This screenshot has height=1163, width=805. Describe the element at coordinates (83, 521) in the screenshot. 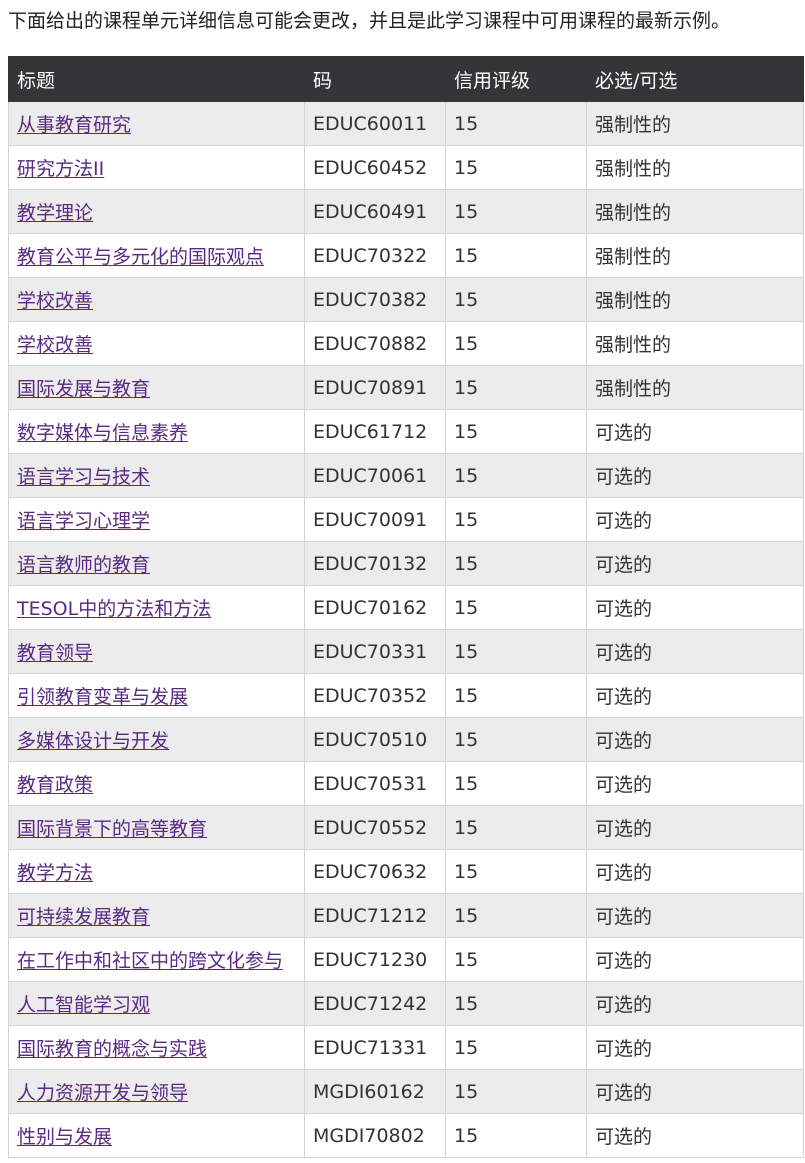

I see `course-title-link: 语言学习心理学` at that location.